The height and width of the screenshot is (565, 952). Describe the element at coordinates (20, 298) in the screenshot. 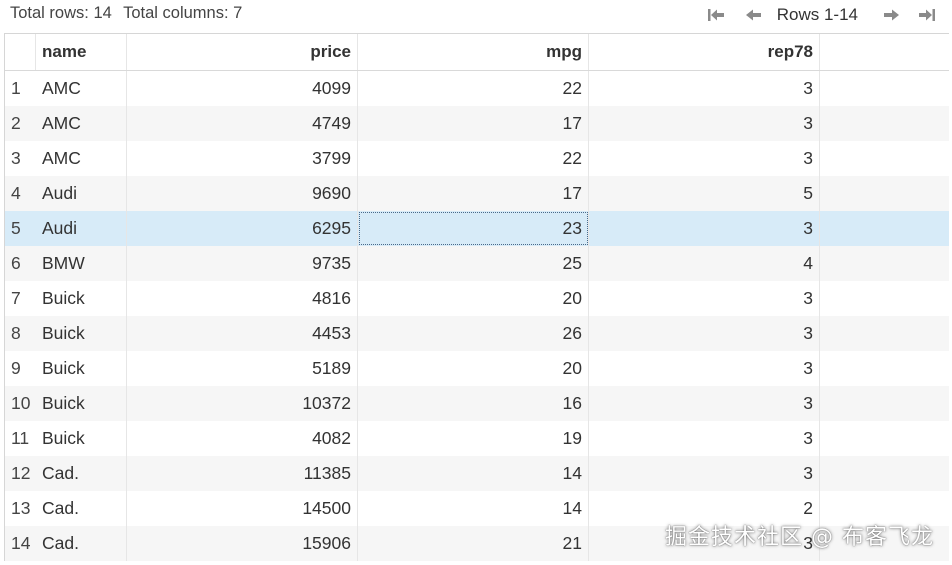

I see `row-number-cell: 7` at that location.